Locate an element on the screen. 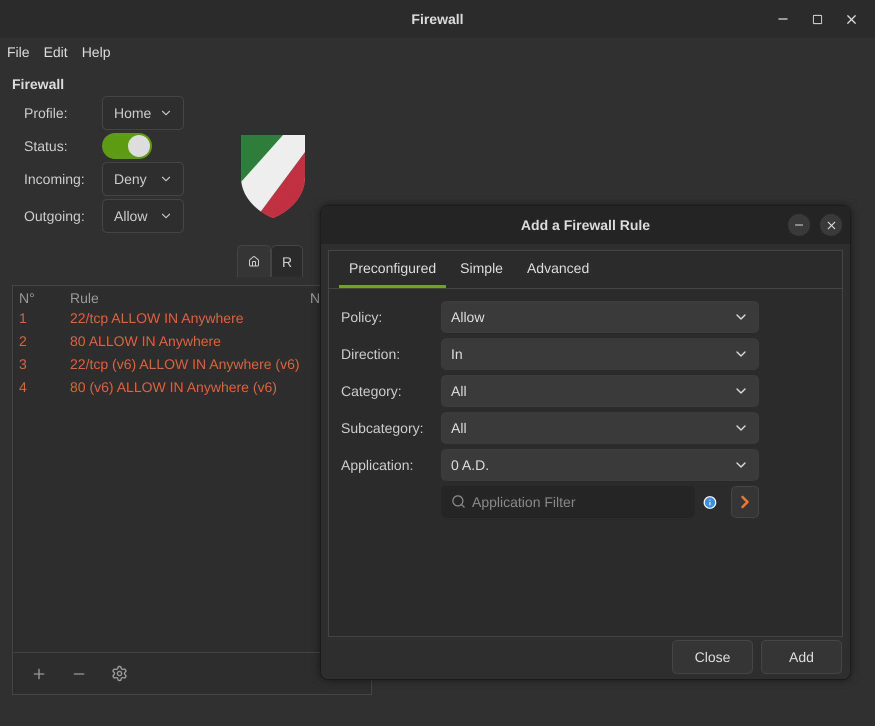 Image resolution: width=875 pixels, height=726 pixels. search-icon is located at coordinates (458, 501).